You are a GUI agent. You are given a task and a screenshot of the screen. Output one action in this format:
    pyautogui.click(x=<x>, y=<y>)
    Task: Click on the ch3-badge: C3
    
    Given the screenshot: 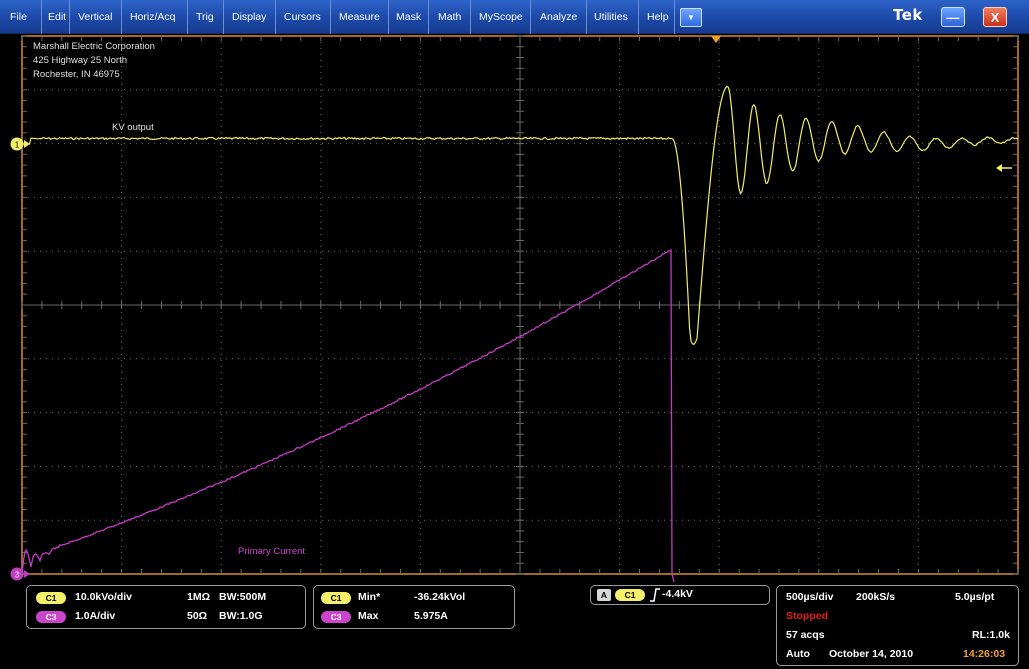 What is the action you would take?
    pyautogui.click(x=51, y=617)
    